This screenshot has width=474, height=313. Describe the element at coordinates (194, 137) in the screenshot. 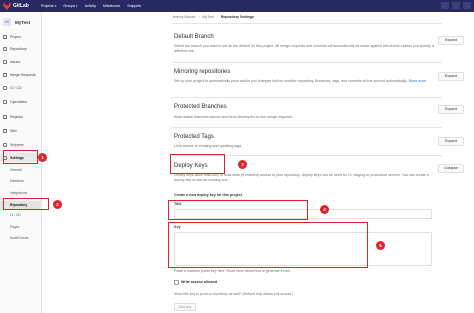

I see `section-title-protected-tags: Protected Tags` at that location.